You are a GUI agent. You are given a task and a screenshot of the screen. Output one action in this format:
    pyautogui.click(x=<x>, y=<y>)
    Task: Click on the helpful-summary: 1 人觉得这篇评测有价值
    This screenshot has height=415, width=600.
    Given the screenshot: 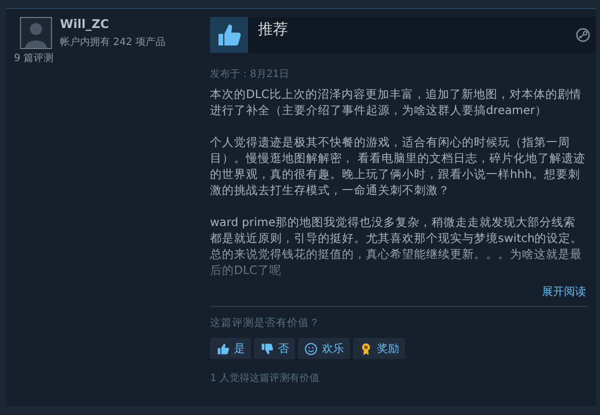 What is the action you would take?
    pyautogui.click(x=265, y=378)
    